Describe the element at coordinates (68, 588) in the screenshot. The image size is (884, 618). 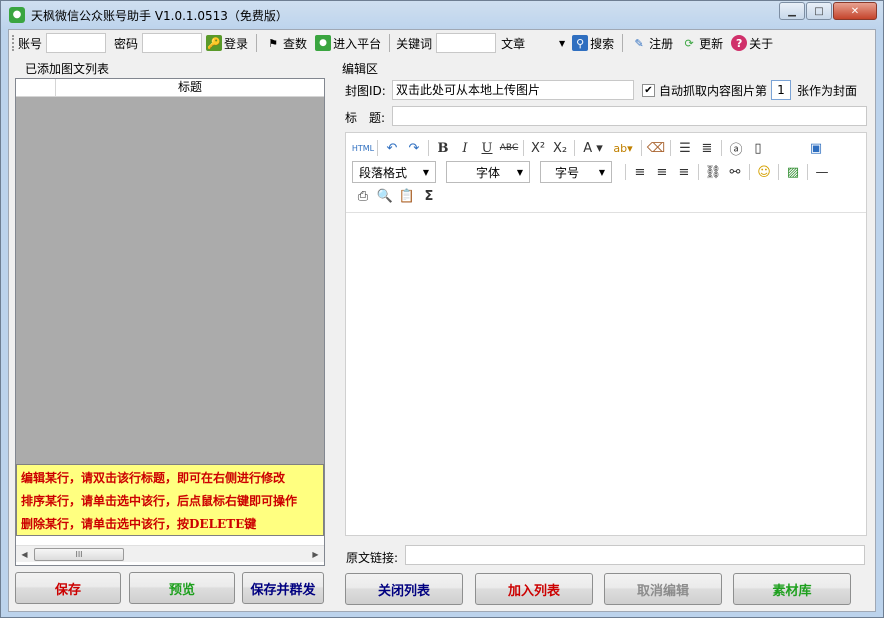
I see `save-button: 保存` at that location.